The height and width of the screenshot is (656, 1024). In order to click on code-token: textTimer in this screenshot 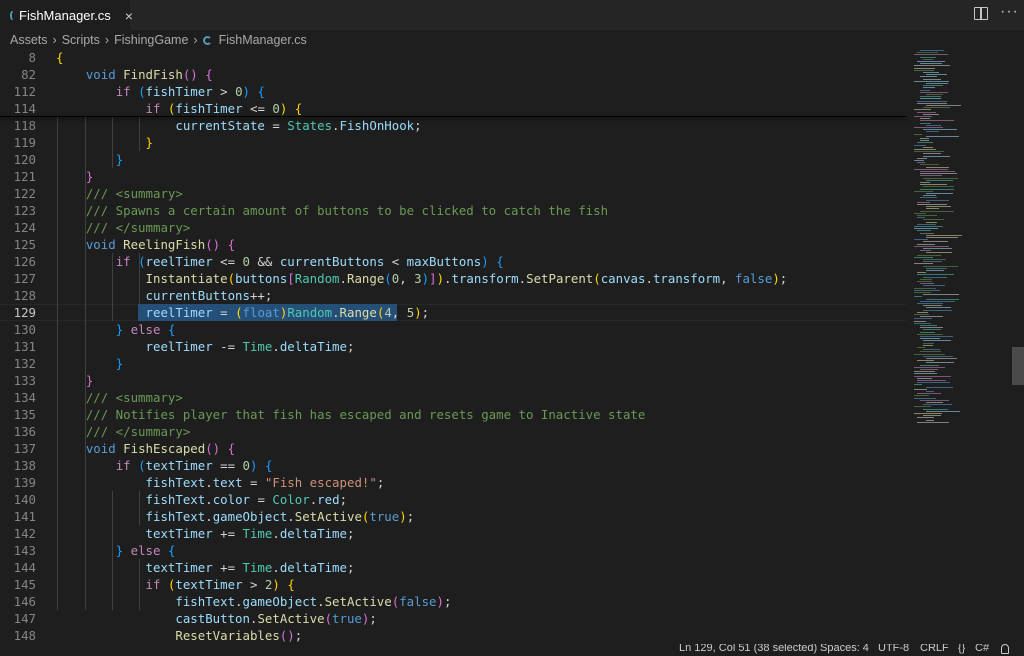, I will do `click(209, 584)`.